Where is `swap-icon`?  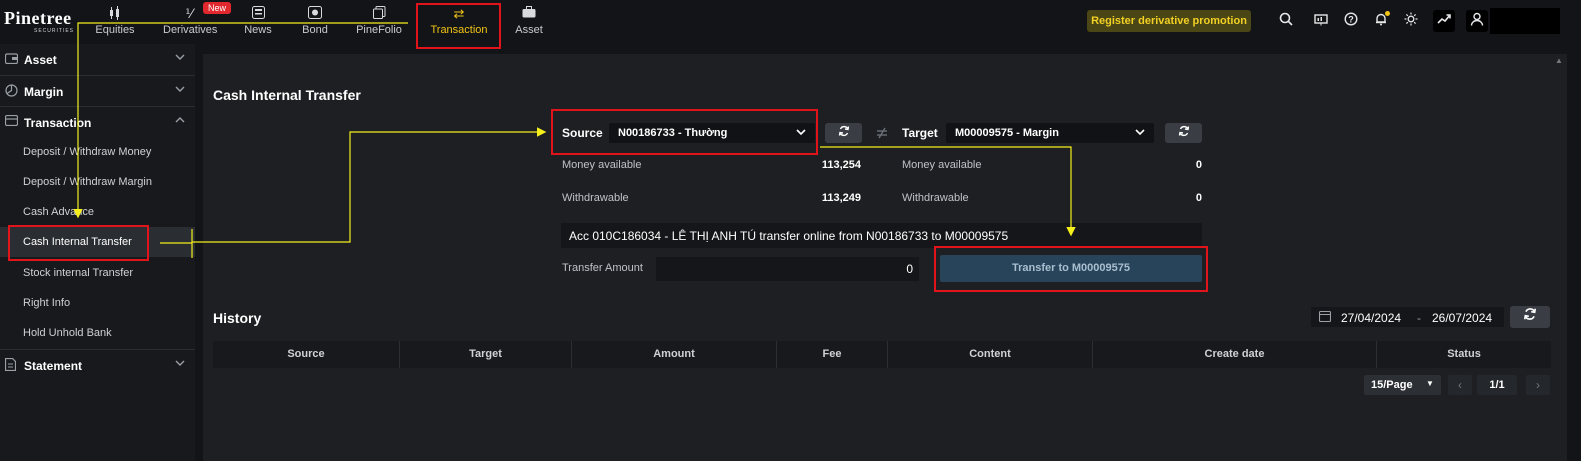
swap-icon is located at coordinates (882, 134).